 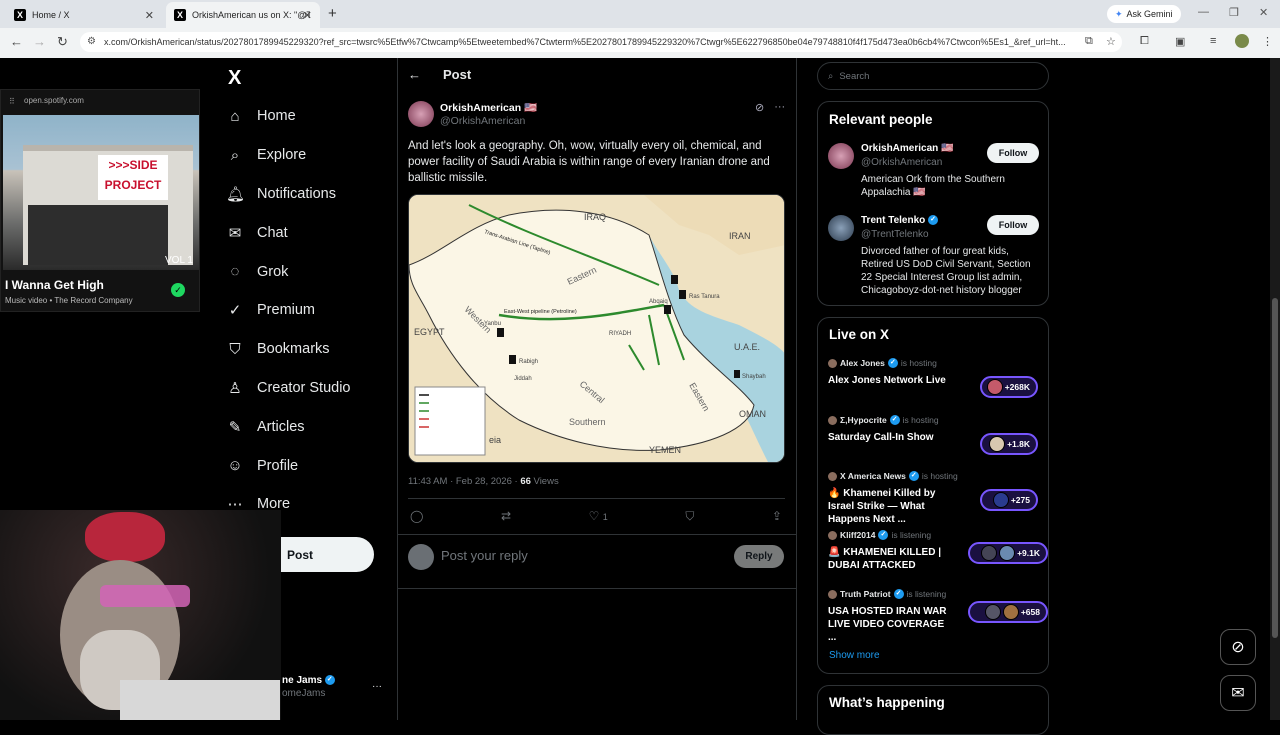 I want to click on reply-icon: ◯, so click(x=416, y=516).